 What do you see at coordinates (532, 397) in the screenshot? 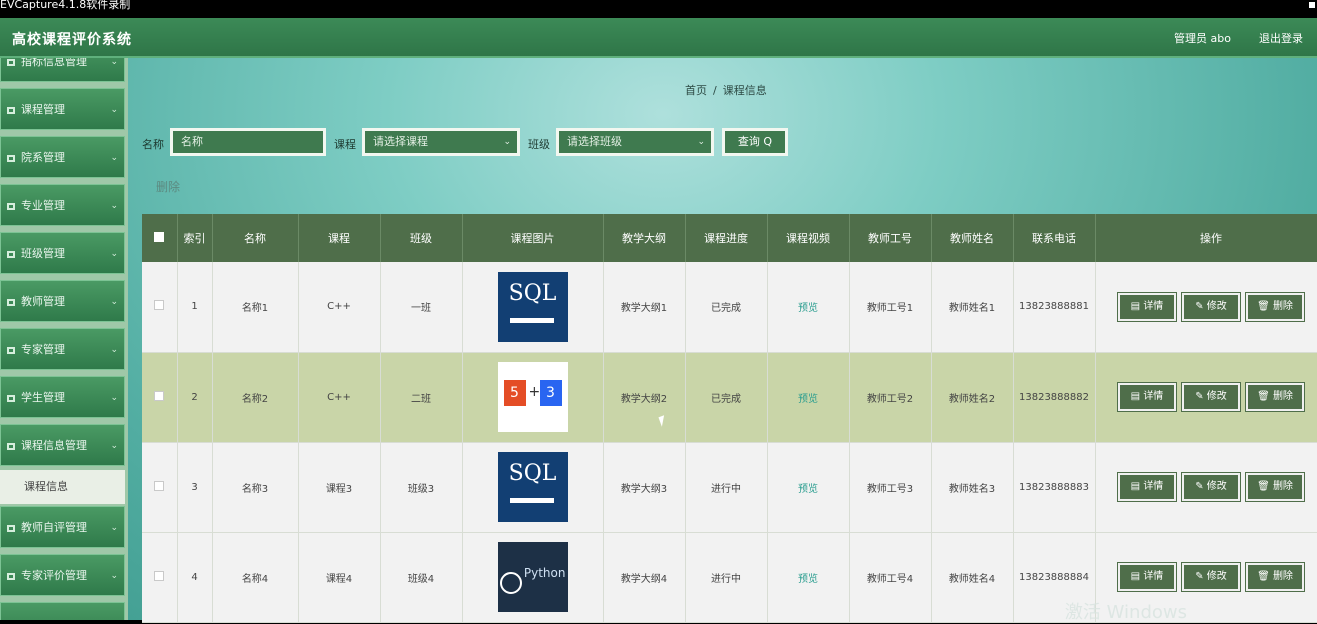
I see `course-image-html-css: 5 +3` at bounding box center [532, 397].